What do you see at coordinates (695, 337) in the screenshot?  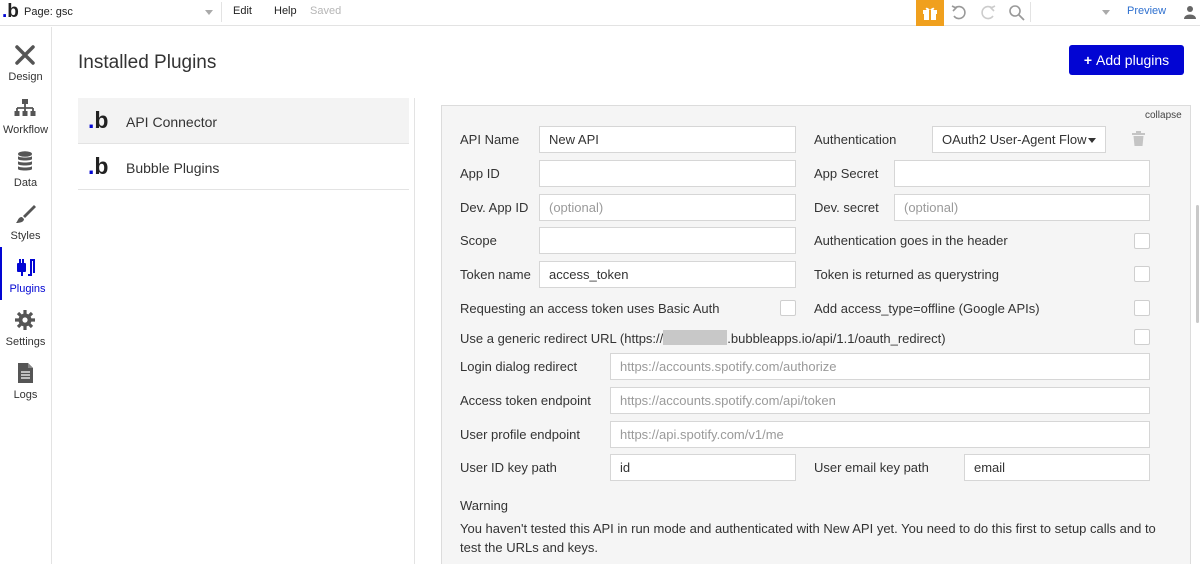 I see `redacted-app-name` at bounding box center [695, 337].